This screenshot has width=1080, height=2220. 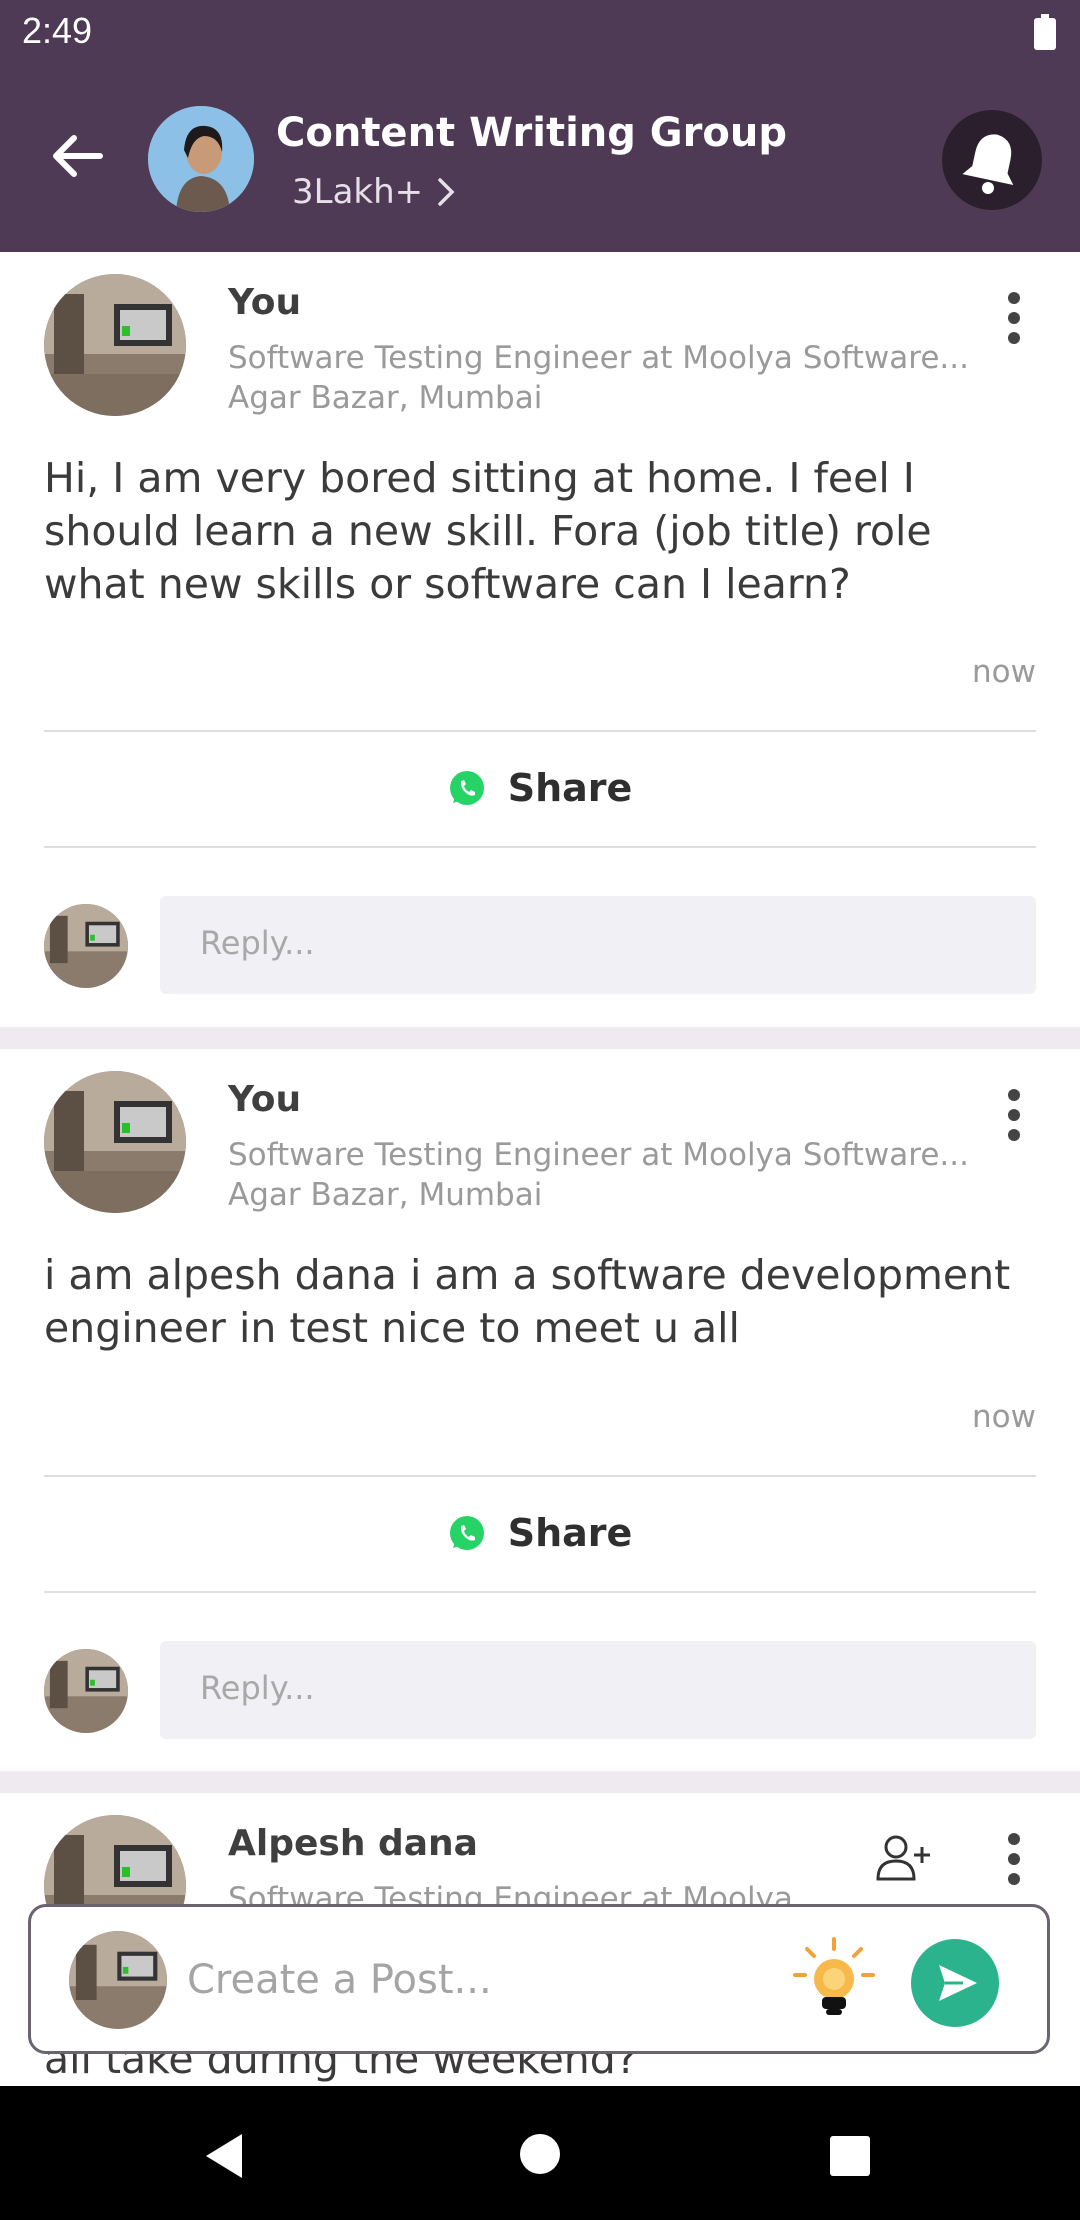 What do you see at coordinates (358, 192) in the screenshot?
I see `member-count-label: 3Lakh+` at bounding box center [358, 192].